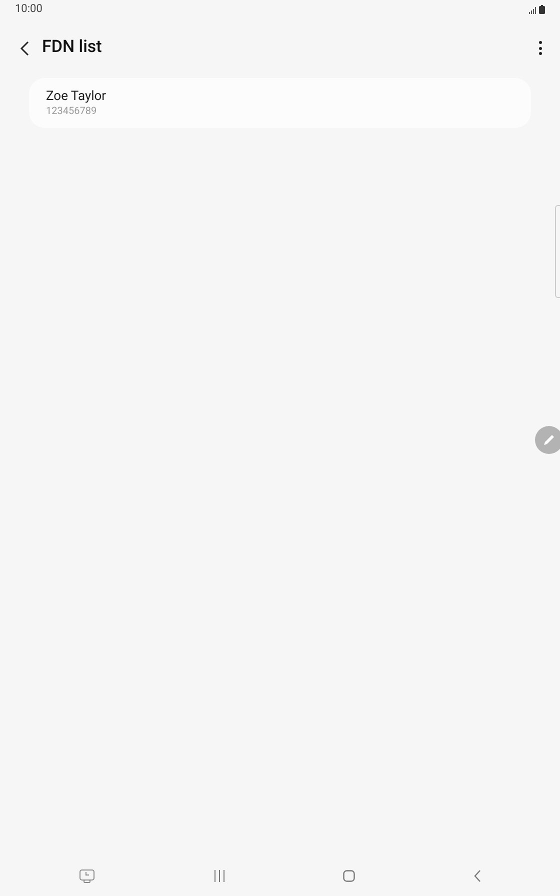 The height and width of the screenshot is (896, 560). I want to click on status-time: 10:00, so click(28, 8).